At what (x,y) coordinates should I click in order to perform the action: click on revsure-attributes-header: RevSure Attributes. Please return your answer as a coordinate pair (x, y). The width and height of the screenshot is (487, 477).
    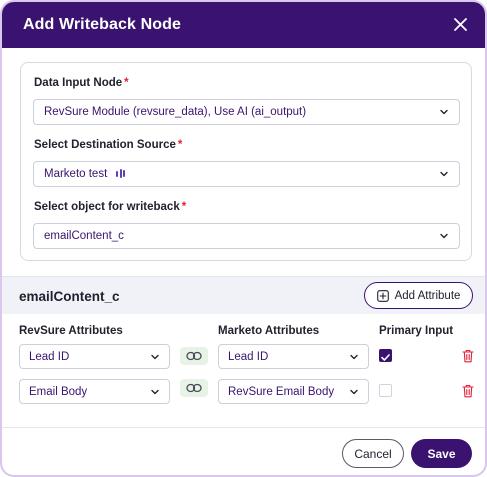
    Looking at the image, I should click on (71, 331).